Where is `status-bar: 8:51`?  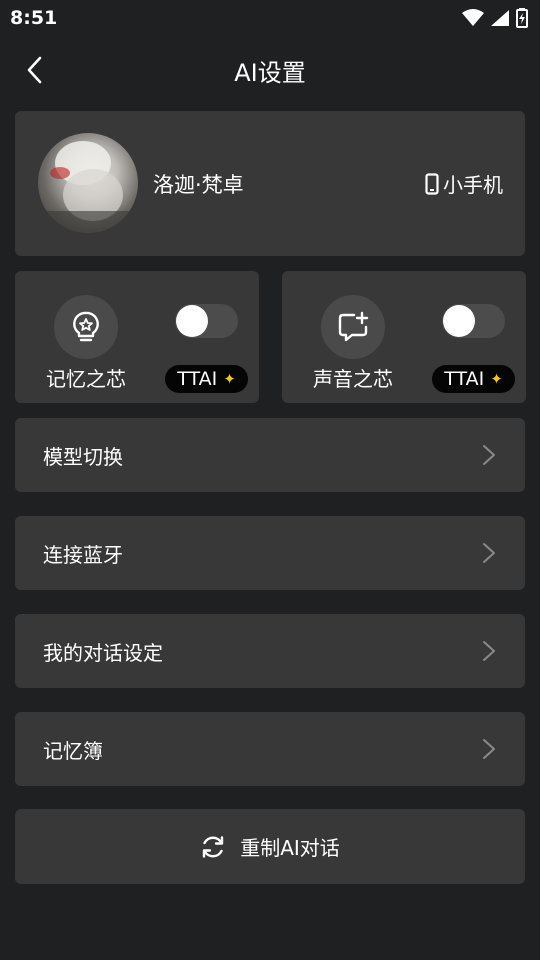
status-bar: 8:51 is located at coordinates (270, 18).